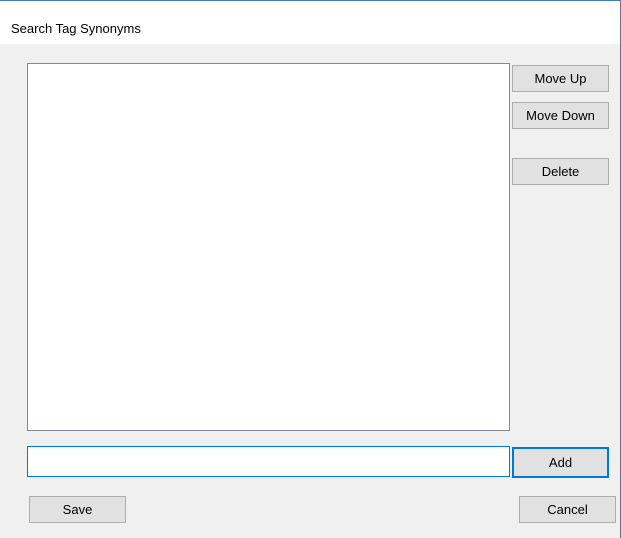 The width and height of the screenshot is (621, 538). I want to click on delete-button: Delete, so click(560, 171).